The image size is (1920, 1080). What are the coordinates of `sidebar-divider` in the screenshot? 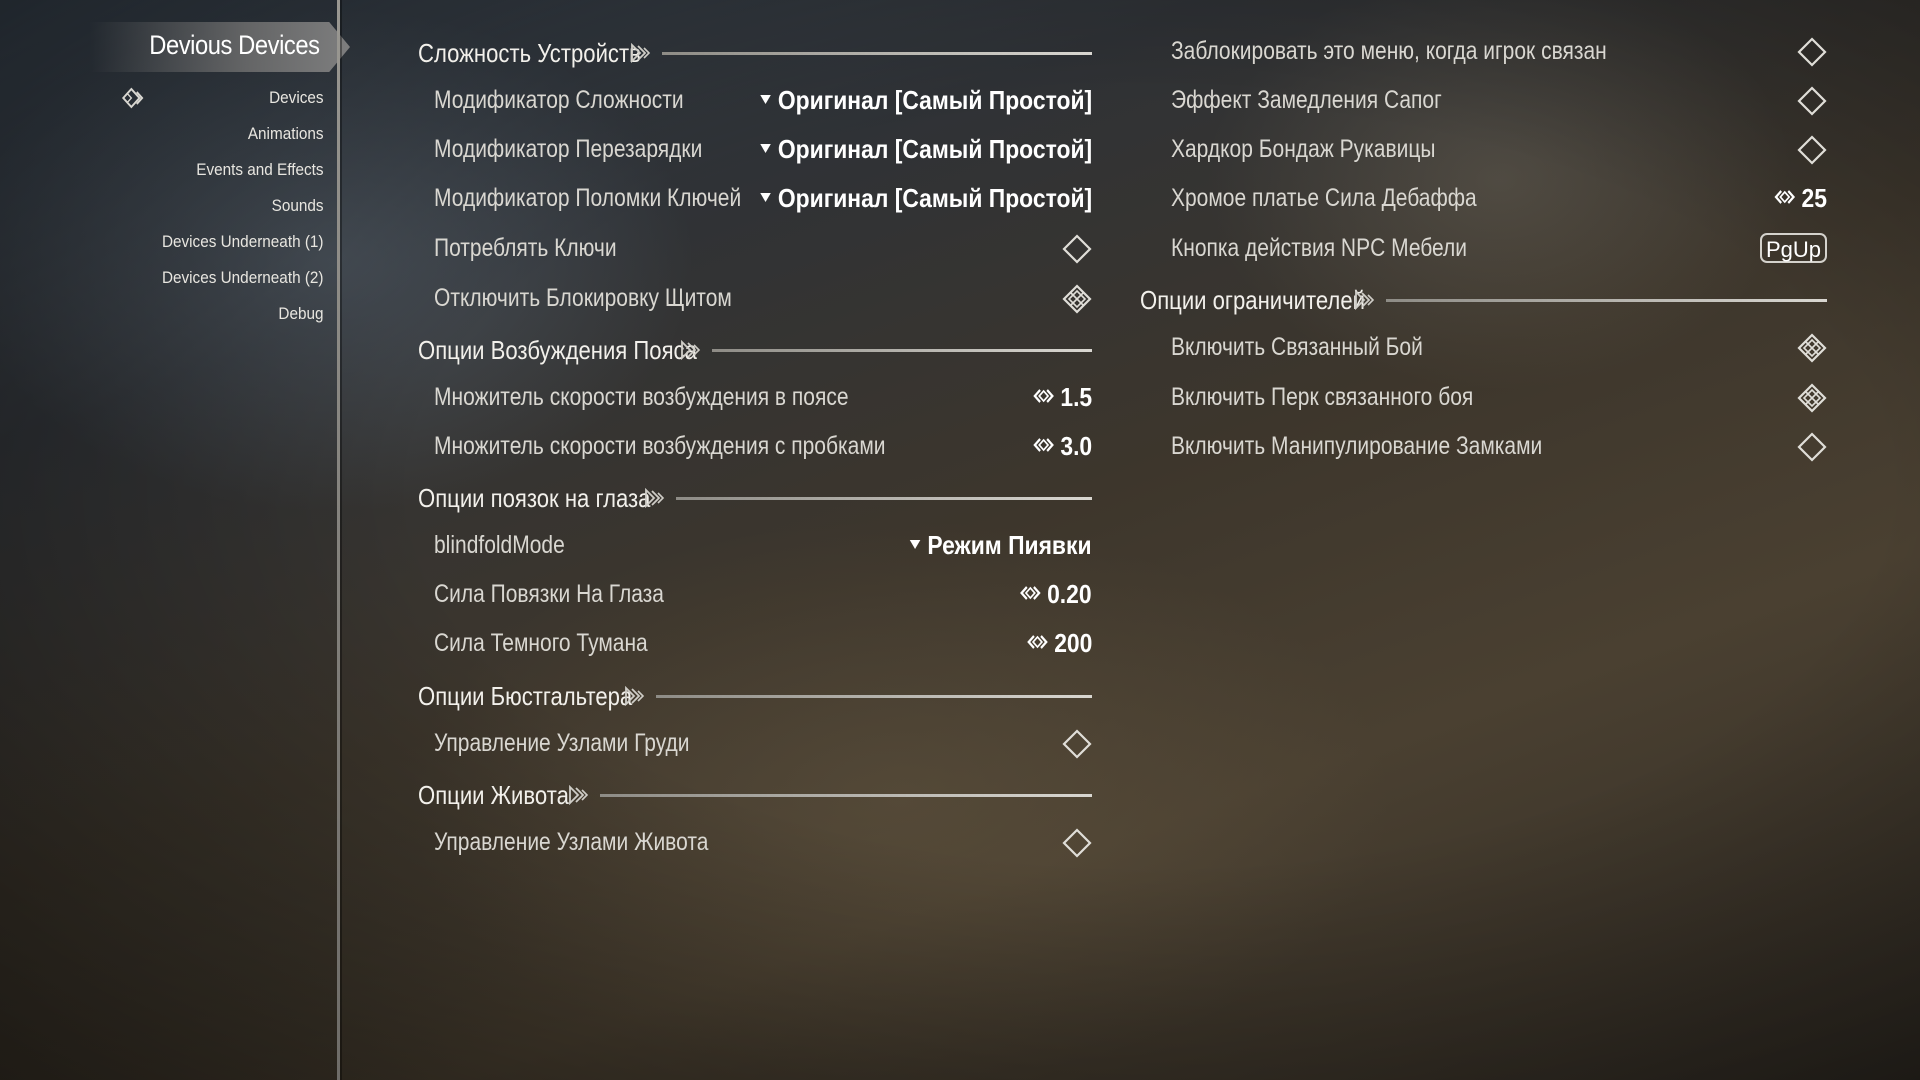 It's located at (338, 540).